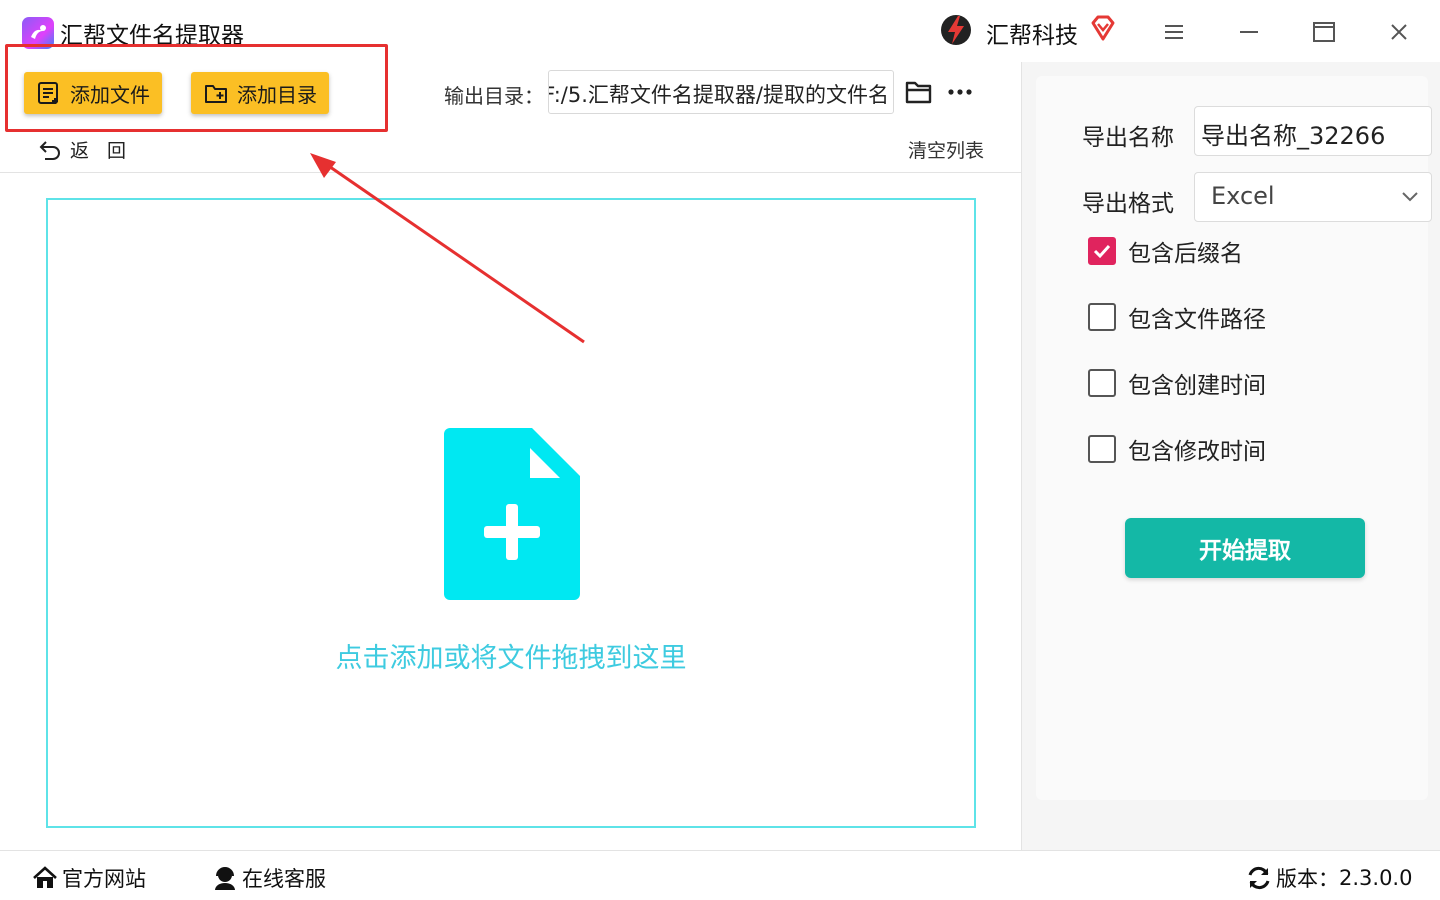 The width and height of the screenshot is (1440, 900). I want to click on checkbox-checked-icon, so click(1102, 251).